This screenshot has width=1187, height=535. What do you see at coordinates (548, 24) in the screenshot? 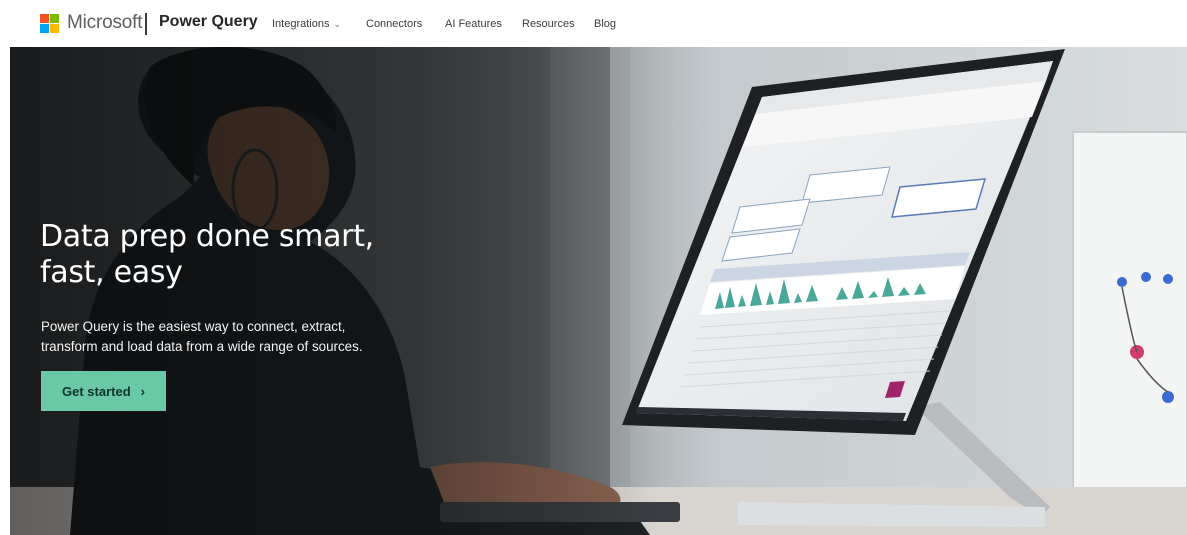
I see `nav-item-resources: Resources` at bounding box center [548, 24].